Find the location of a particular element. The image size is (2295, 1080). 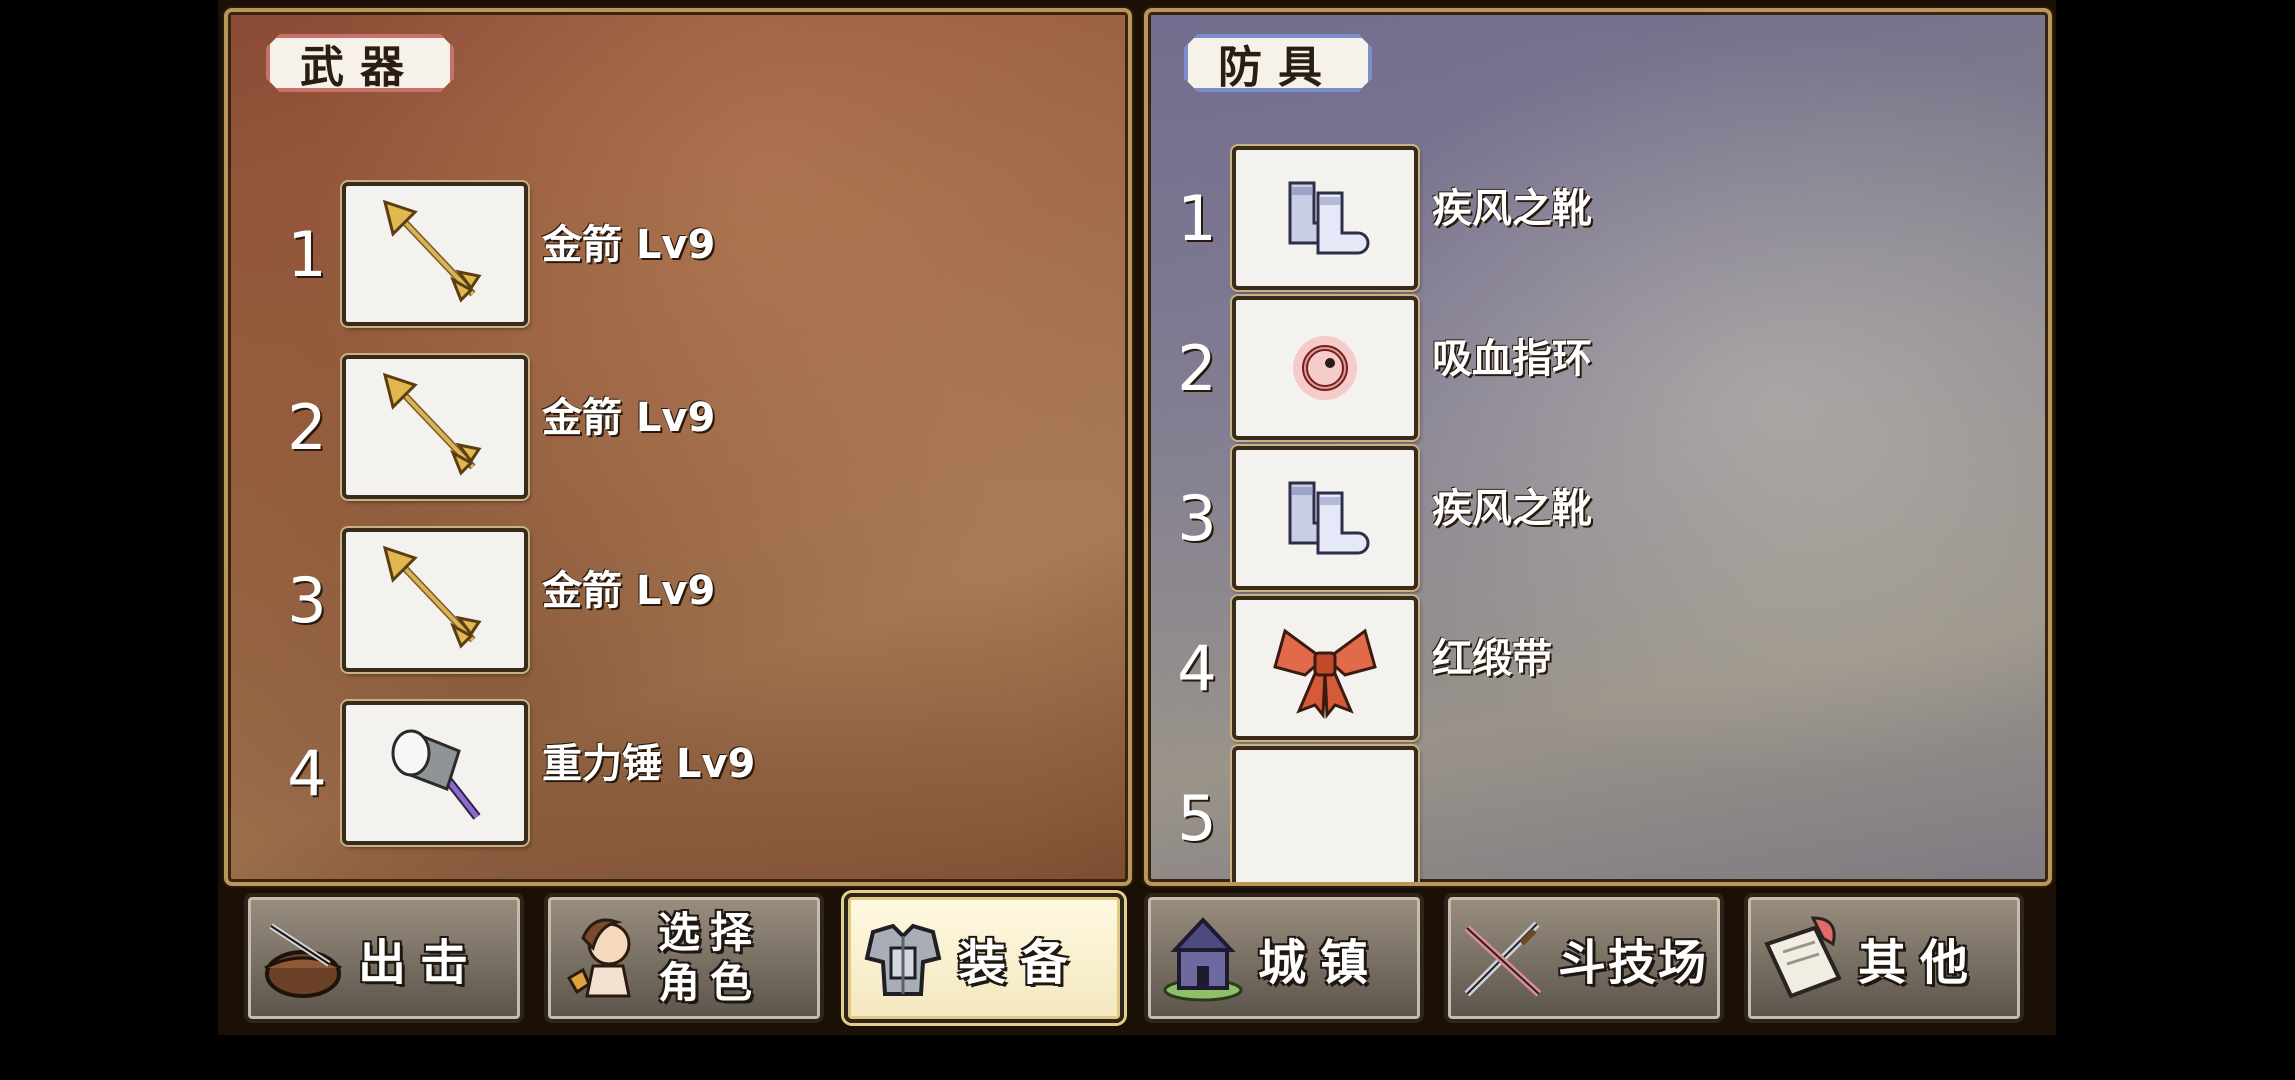

weapon-name: 重力锤 Lv9 is located at coordinates (649, 764).